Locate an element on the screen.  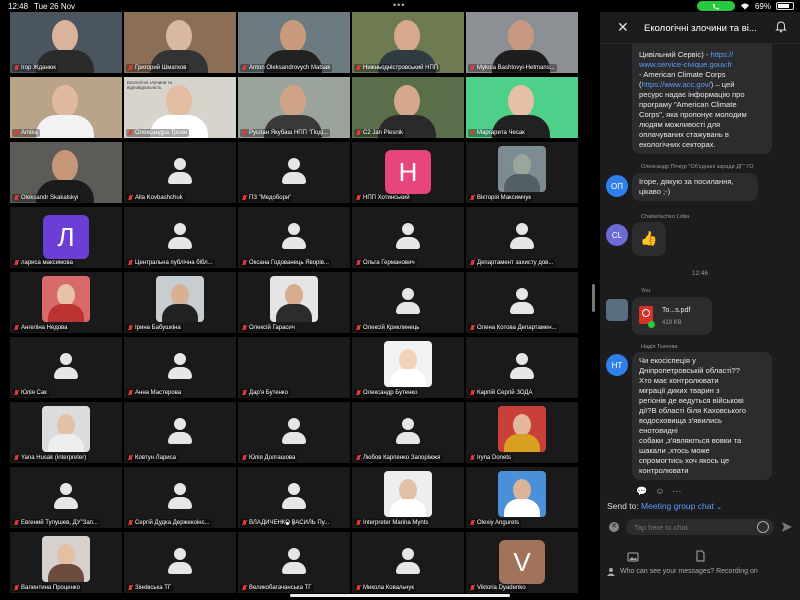
participant-tile: Interpreter Marina Mynts is located at coordinates (408, 497).